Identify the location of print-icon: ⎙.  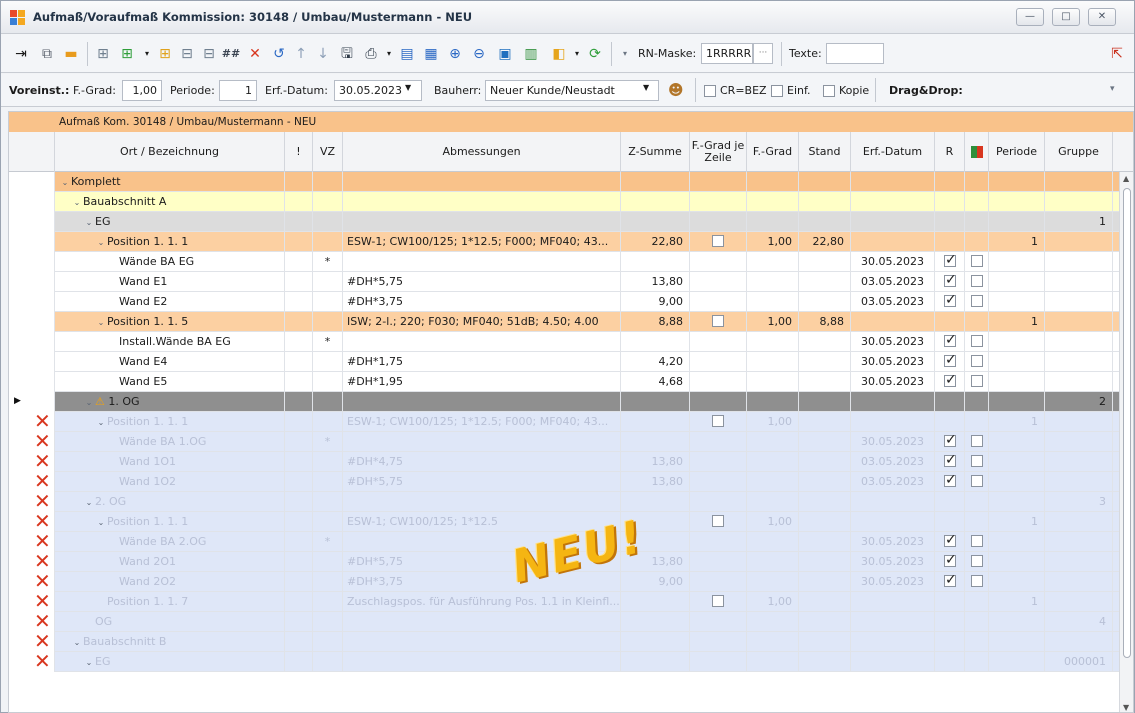
(371, 54).